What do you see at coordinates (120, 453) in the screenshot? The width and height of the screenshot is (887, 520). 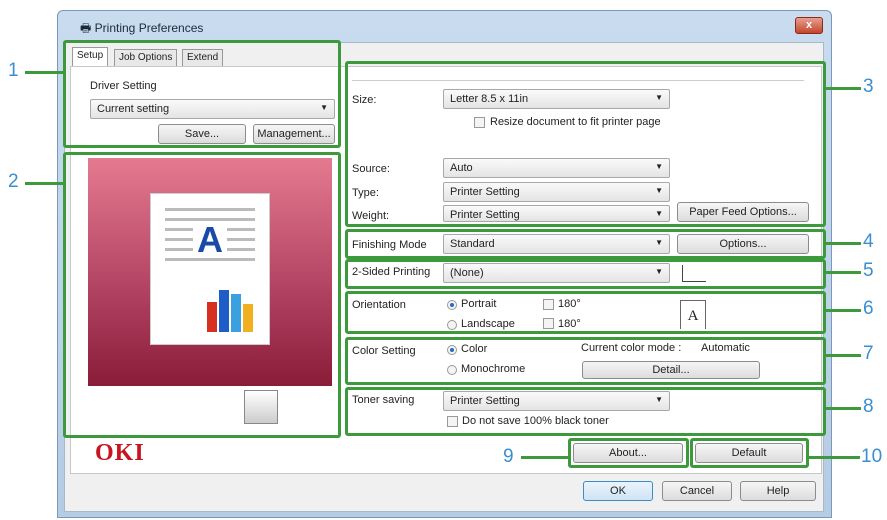 I see `oki-logo: OKI` at bounding box center [120, 453].